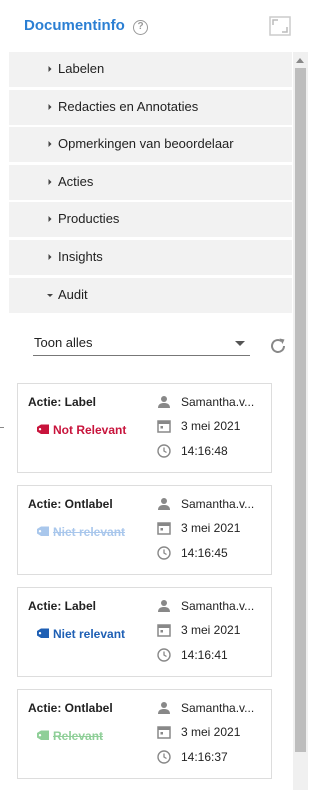 This screenshot has width=320, height=790. What do you see at coordinates (140, 27) in the screenshot?
I see `question-icon: ?` at bounding box center [140, 27].